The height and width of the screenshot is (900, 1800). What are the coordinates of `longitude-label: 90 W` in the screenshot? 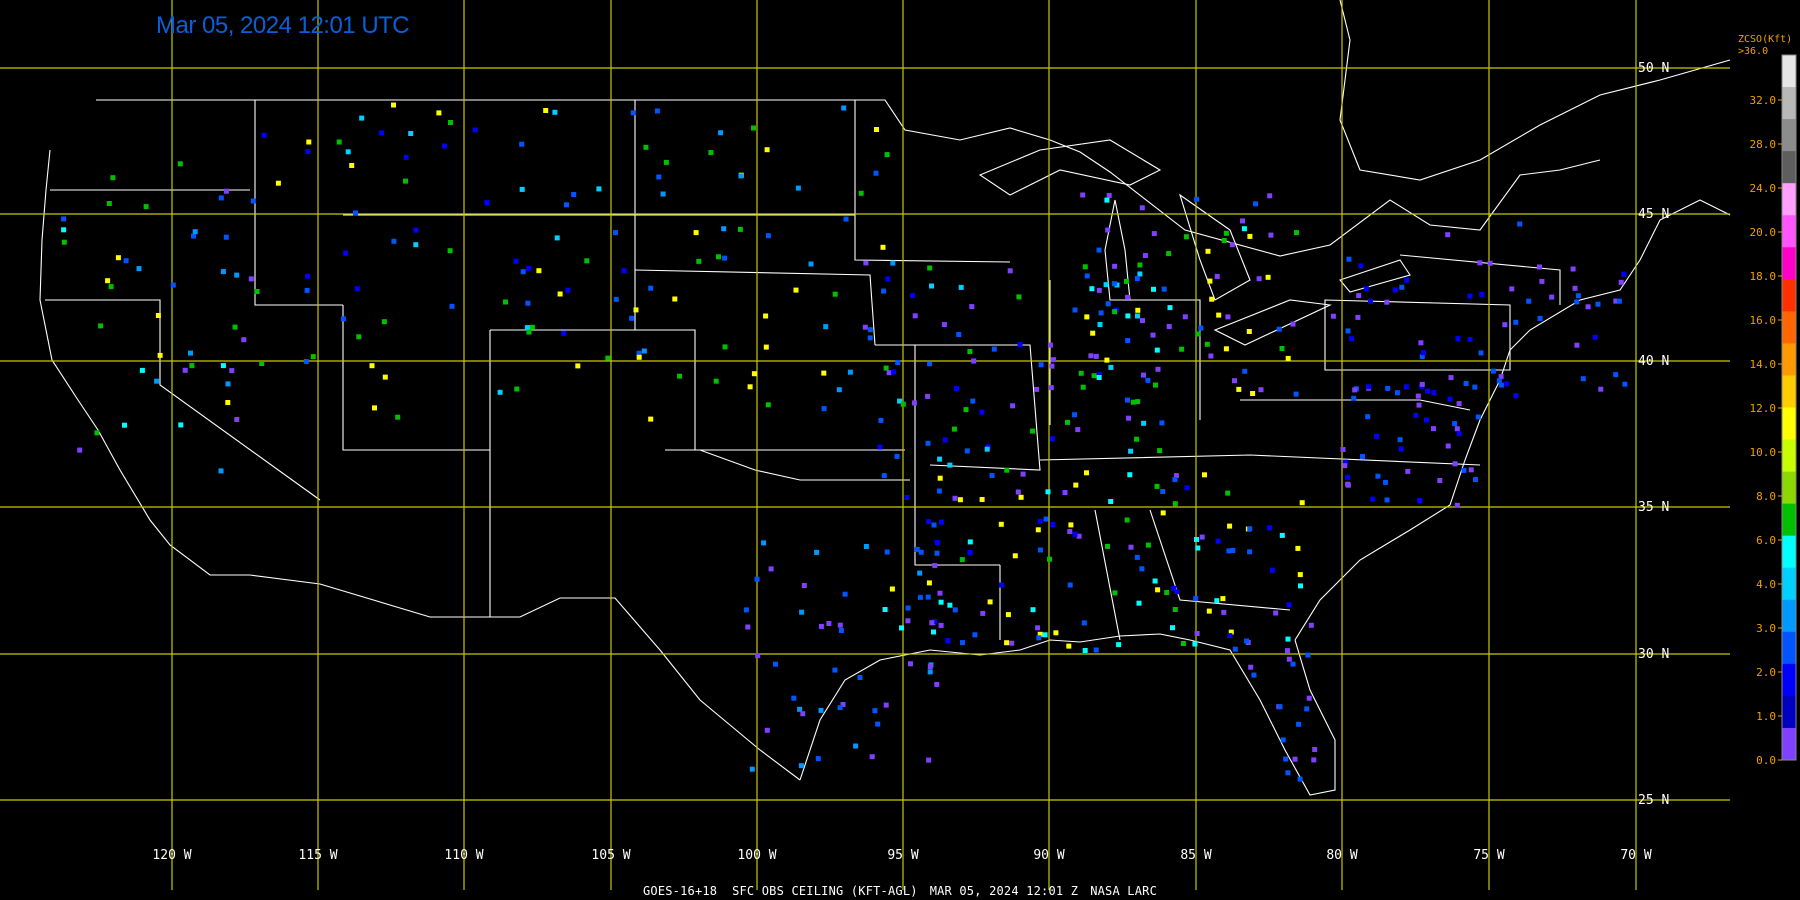 It's located at (1048, 855).